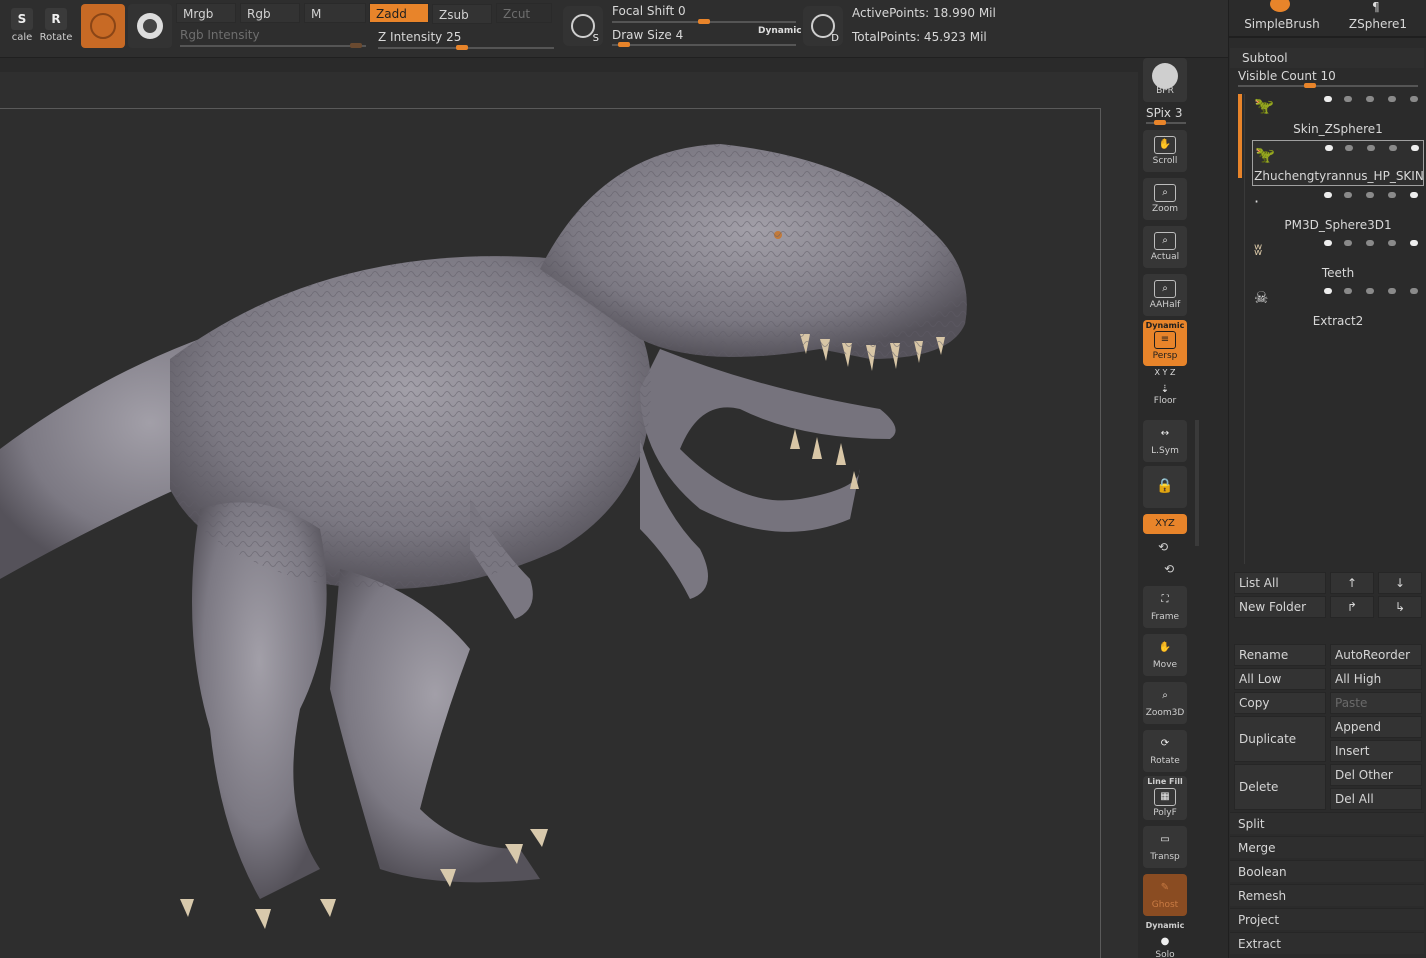  Describe the element at coordinates (1327, 895) in the screenshot. I see `remesh-section: Remesh` at that location.